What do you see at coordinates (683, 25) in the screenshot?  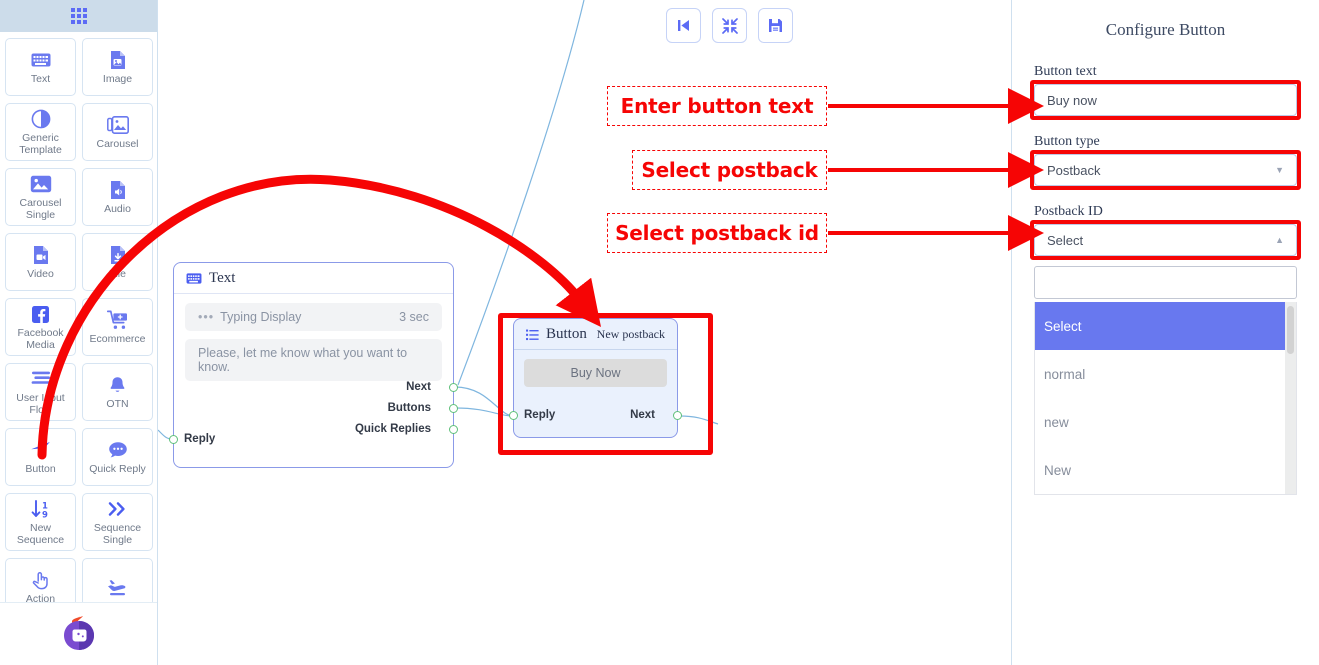 I see `step-back-button` at bounding box center [683, 25].